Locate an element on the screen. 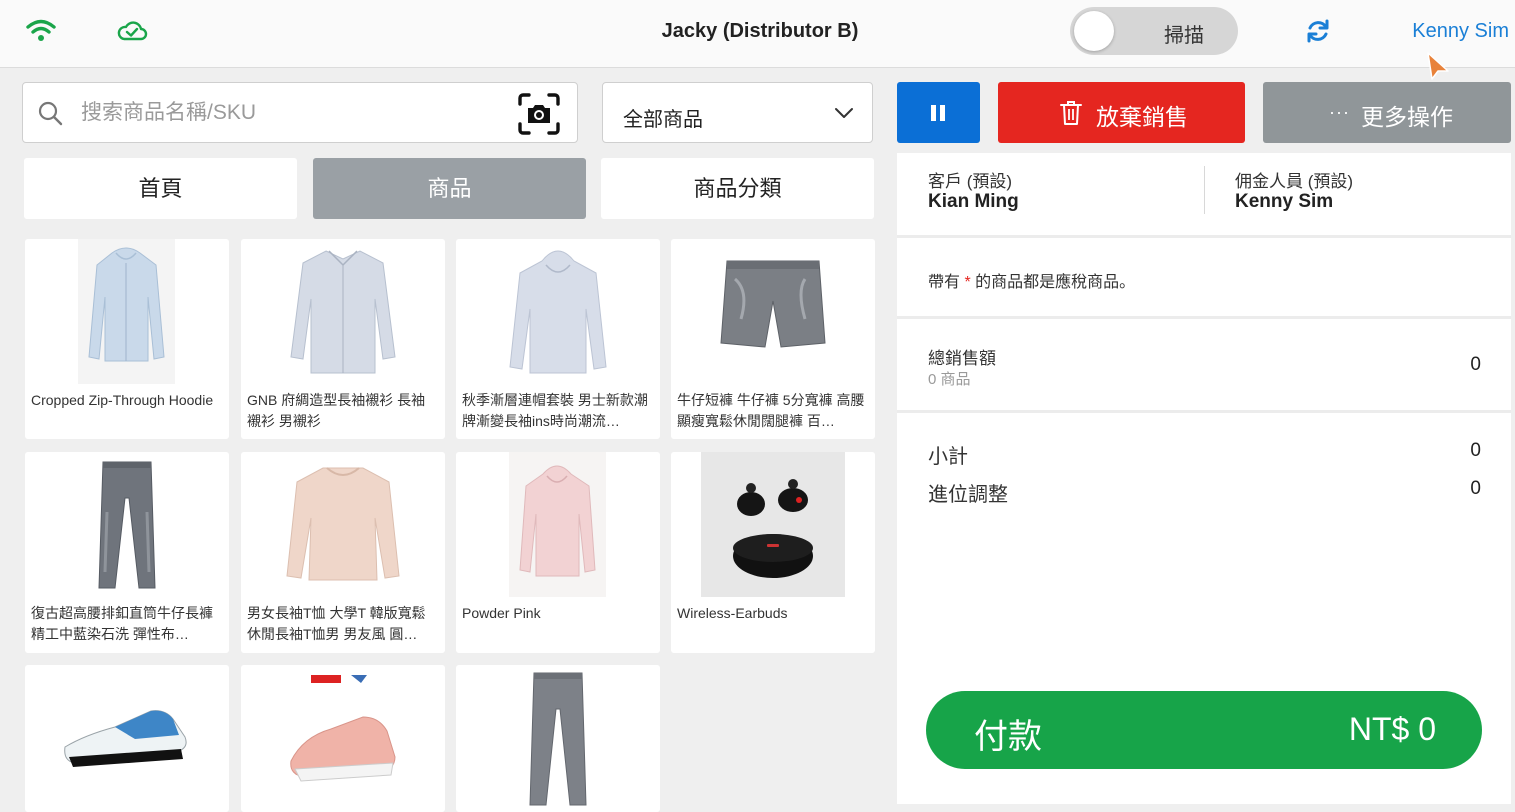 The image size is (1515, 812). tax-star: * is located at coordinates (967, 282).